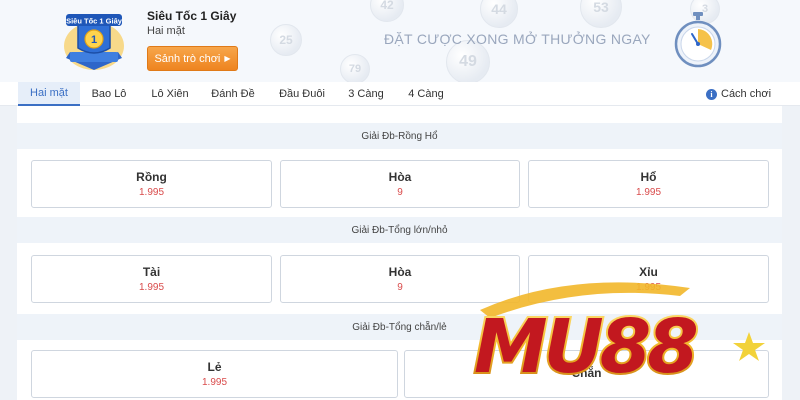  What do you see at coordinates (170, 94) in the screenshot?
I see `tab-lo-xien: Lô Xiên` at bounding box center [170, 94].